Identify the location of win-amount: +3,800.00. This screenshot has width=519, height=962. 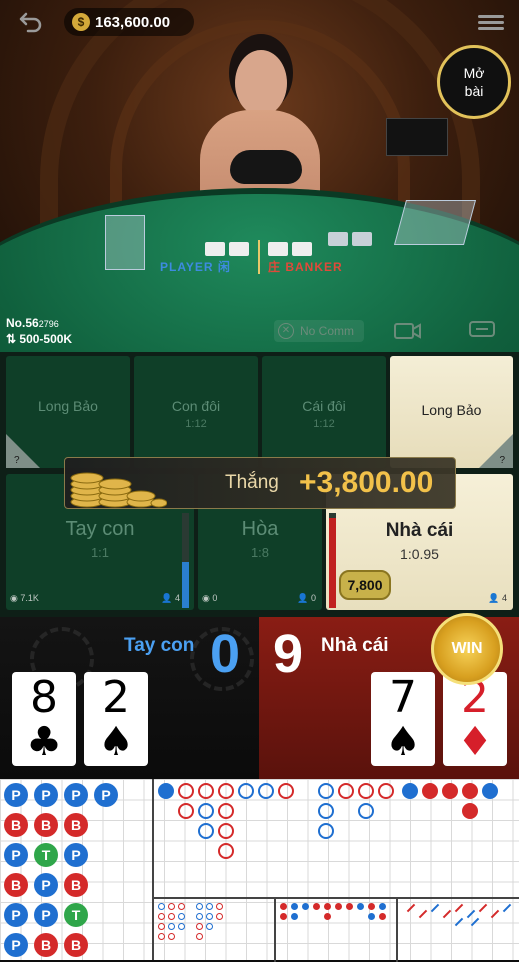
(366, 482).